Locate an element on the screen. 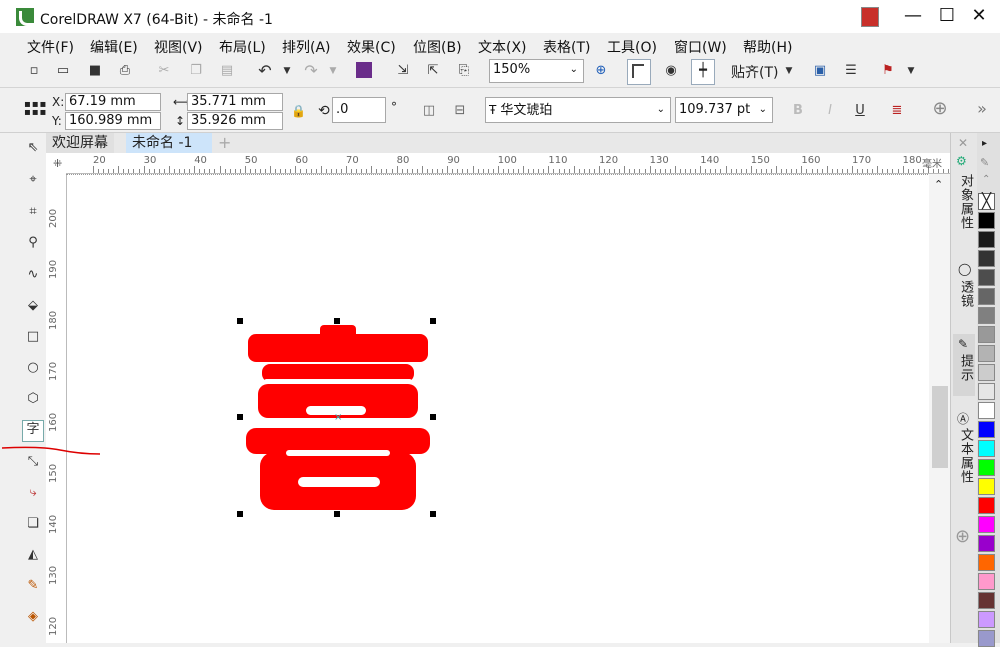 The width and height of the screenshot is (1000, 647). font-list-select: Ŧ 华文琥珀 ⌄ is located at coordinates (578, 110).